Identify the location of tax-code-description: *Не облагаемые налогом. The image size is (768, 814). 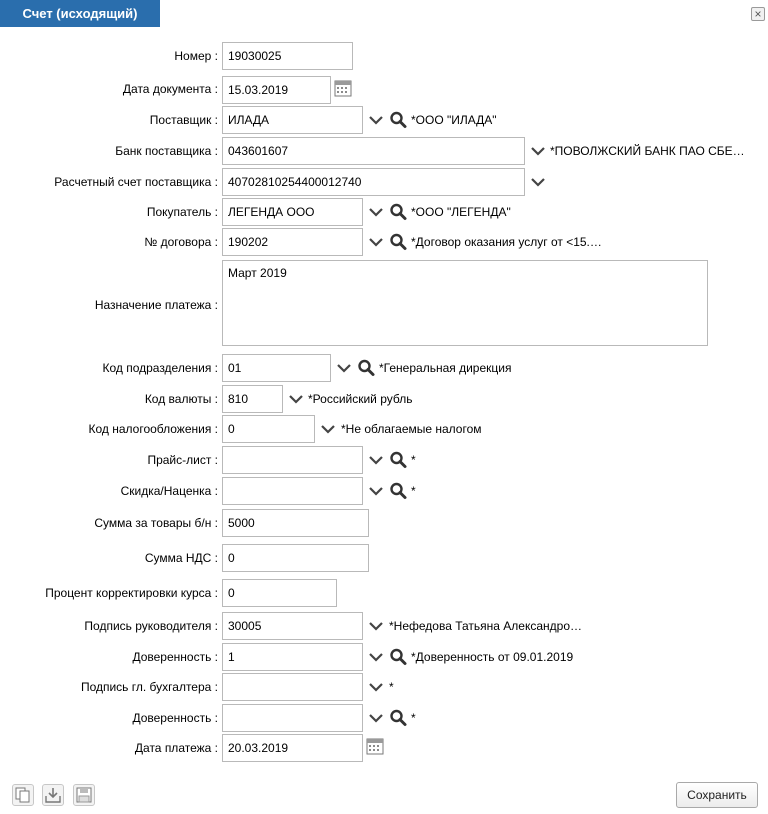
(411, 429).